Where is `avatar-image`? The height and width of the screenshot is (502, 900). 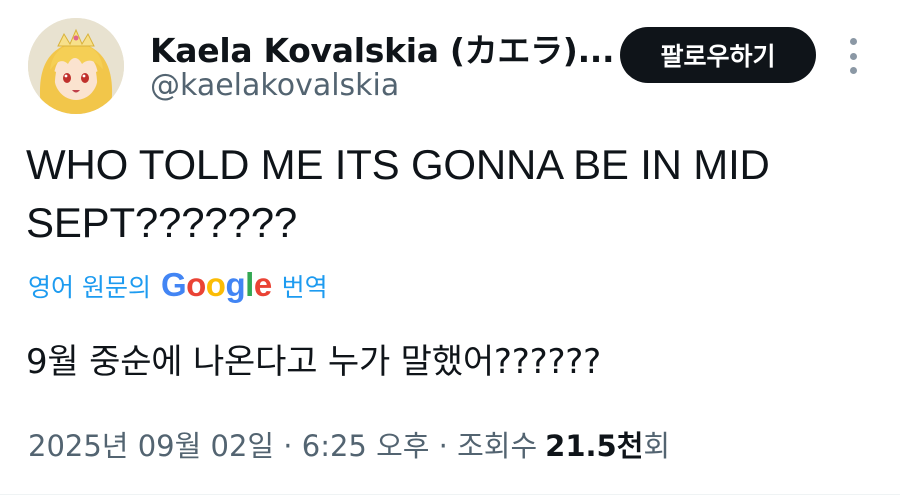
avatar-image is located at coordinates (76, 66).